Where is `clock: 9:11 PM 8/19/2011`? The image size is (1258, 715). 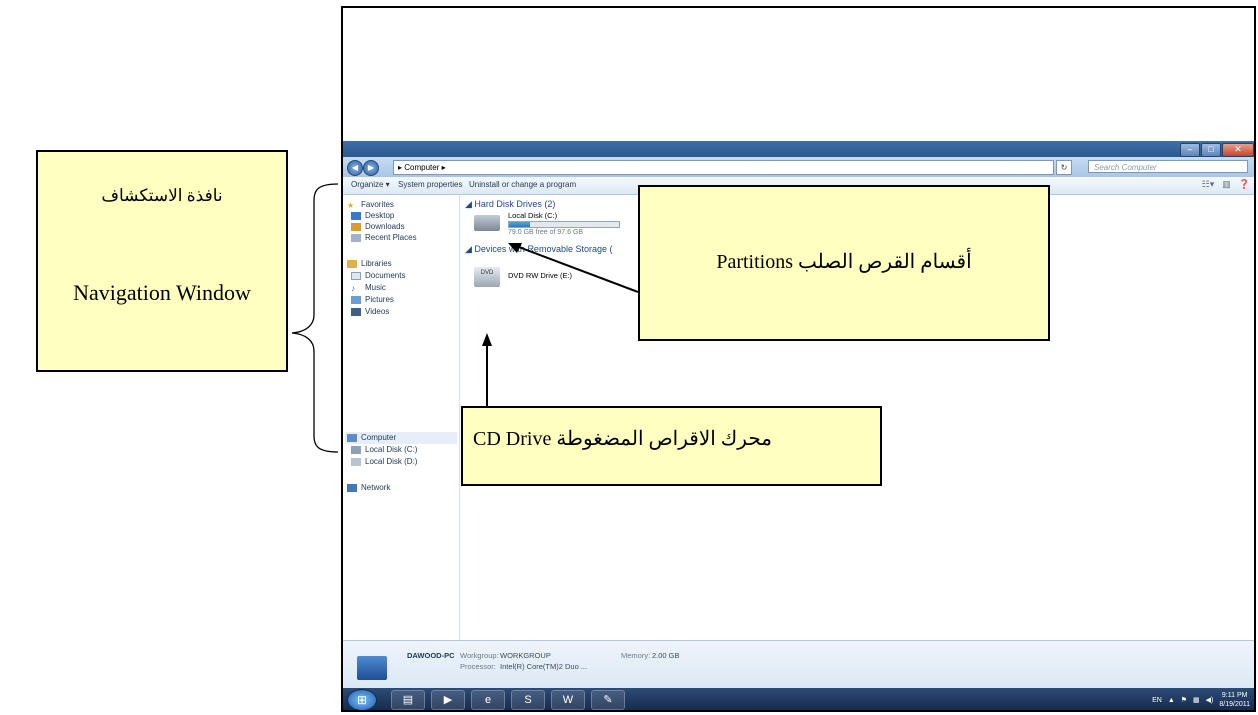
clock: 9:11 PM 8/19/2011 is located at coordinates (1234, 700).